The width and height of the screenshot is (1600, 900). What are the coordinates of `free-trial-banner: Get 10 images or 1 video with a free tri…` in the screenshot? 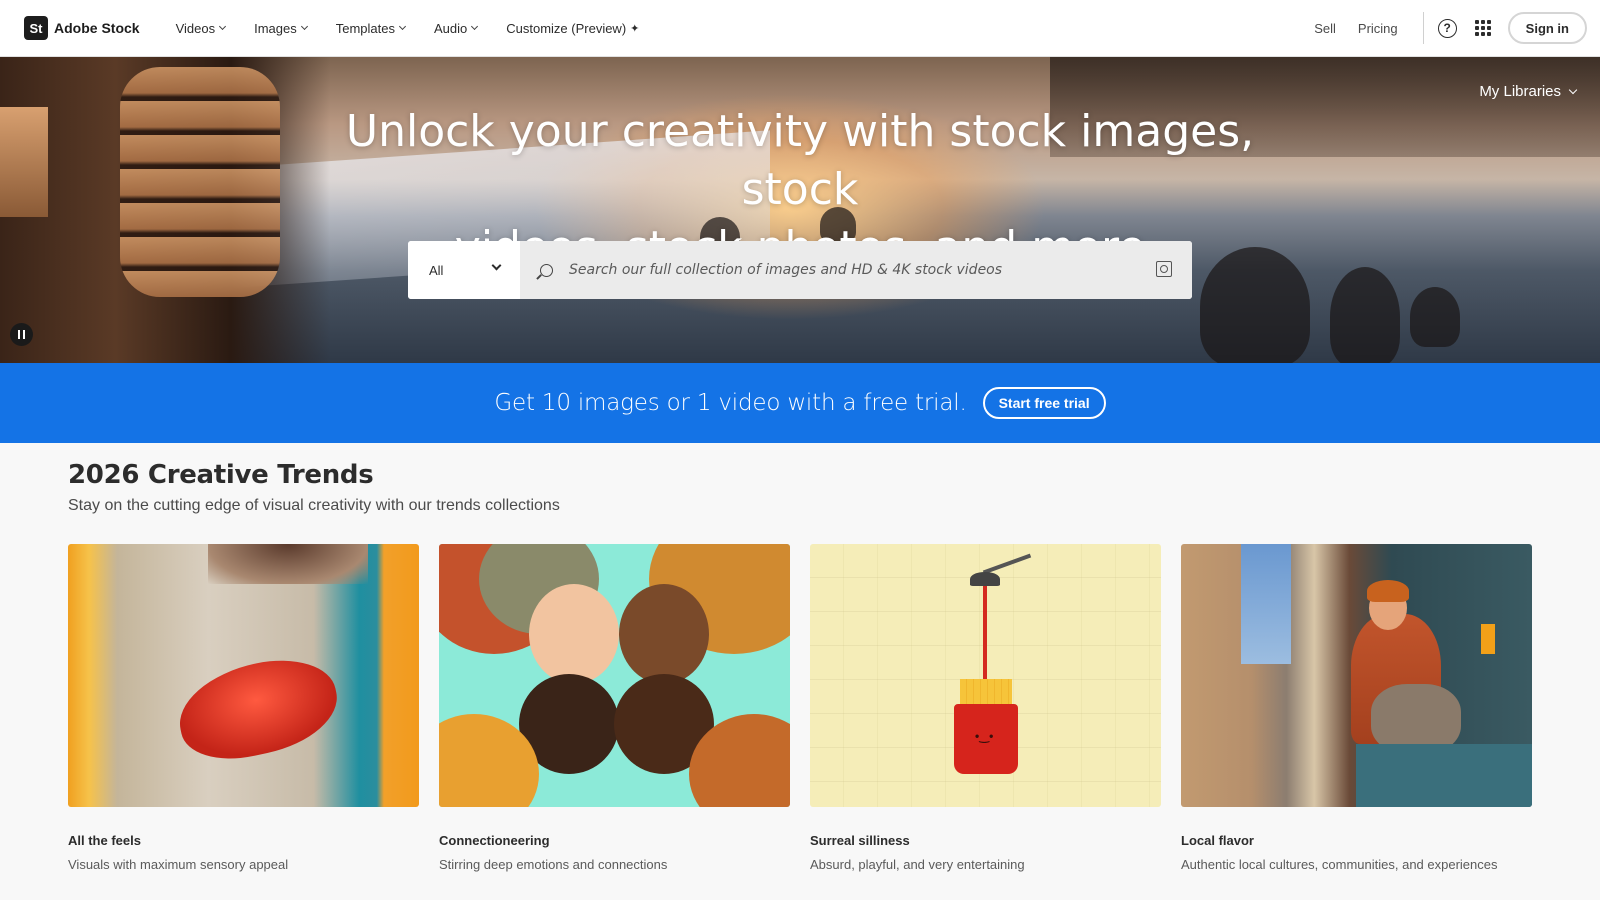 It's located at (800, 403).